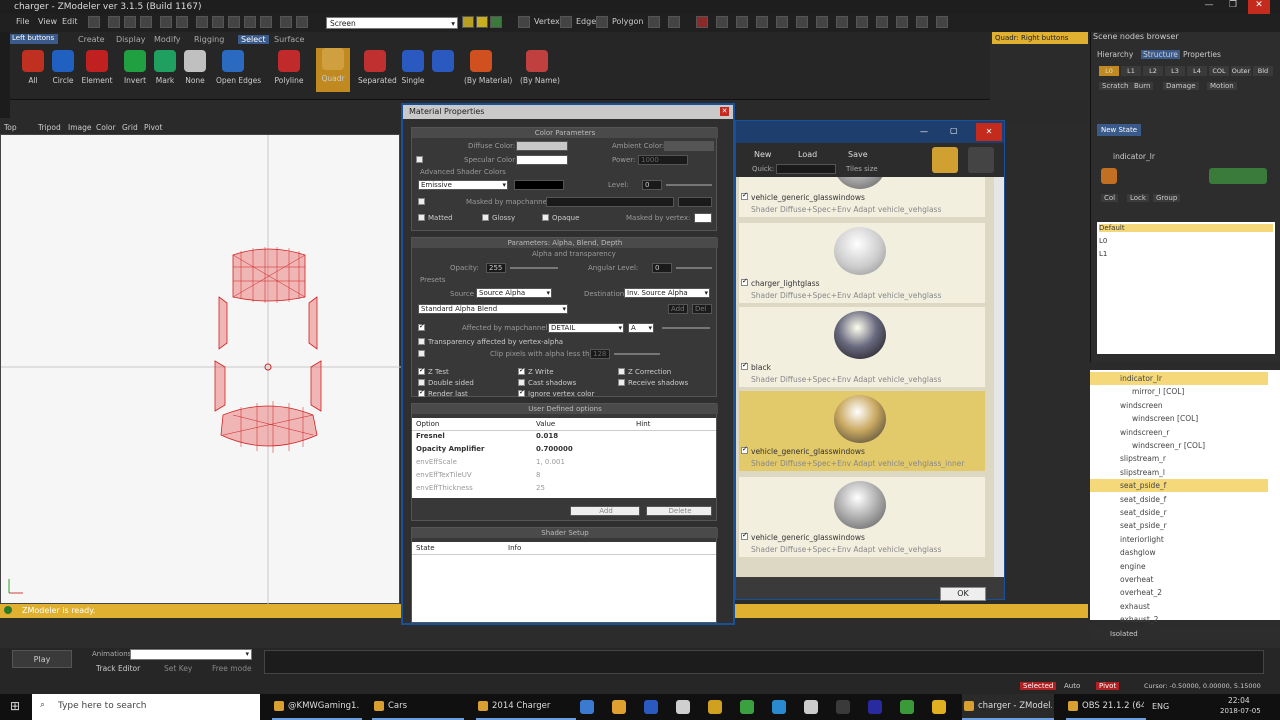 Image resolution: width=1280 pixels, height=720 pixels. What do you see at coordinates (1115, 54) in the screenshot?
I see `panel-tab-hierarchy: Hierarchy` at bounding box center [1115, 54].